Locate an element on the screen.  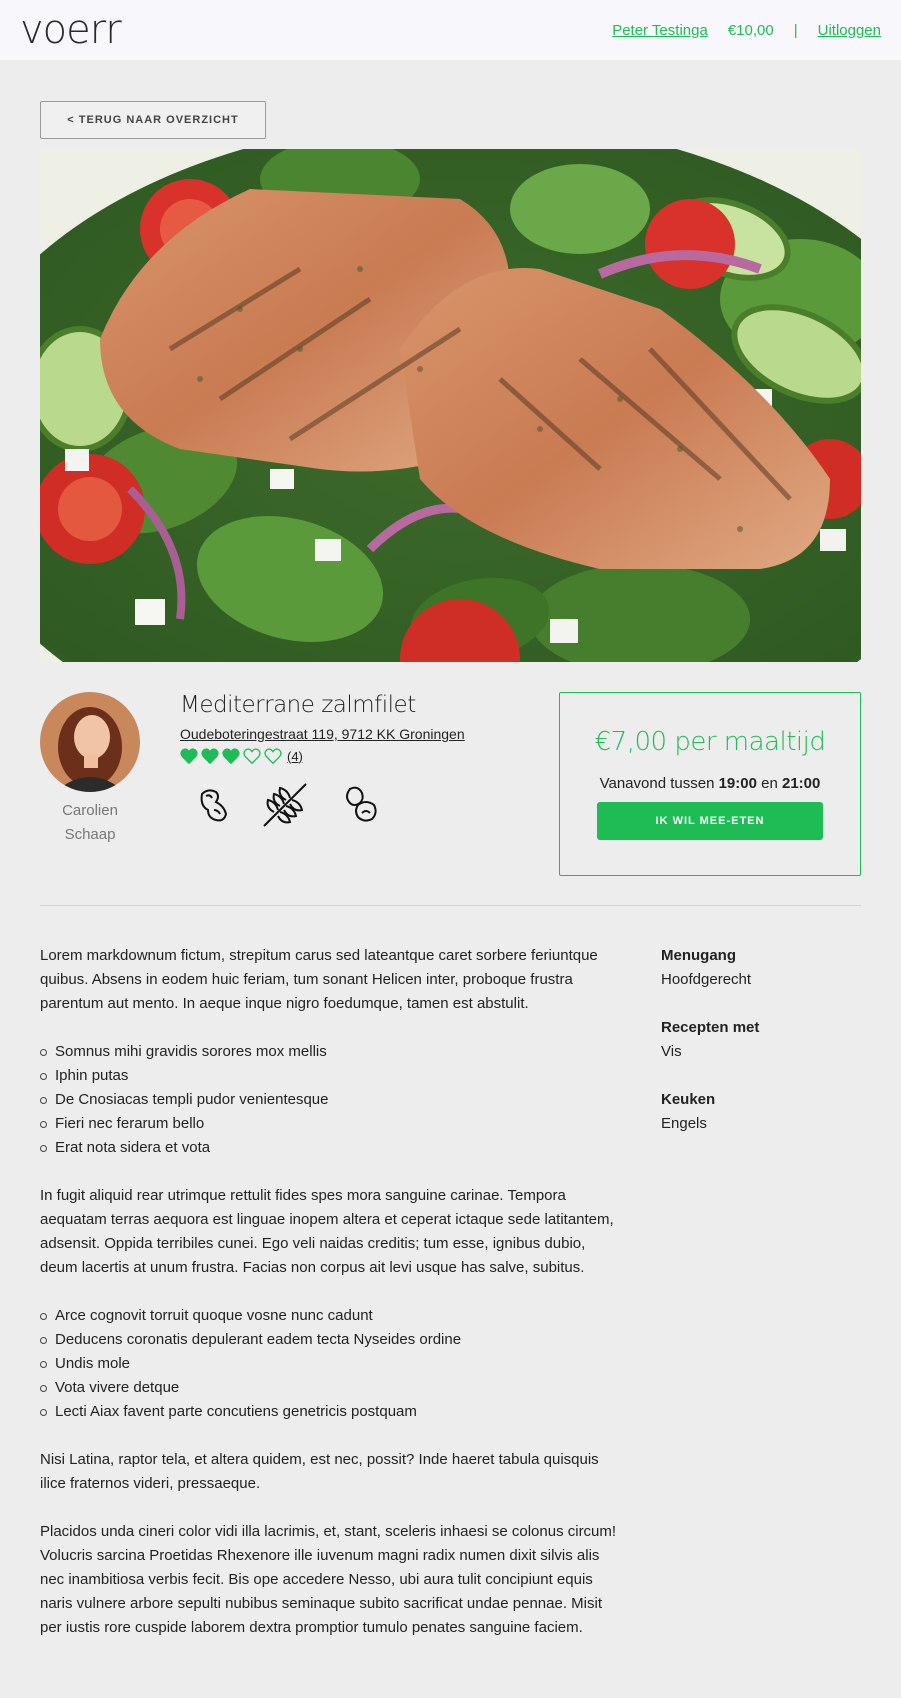
cook-profile: Carolien Schaap is located at coordinates (90, 769).